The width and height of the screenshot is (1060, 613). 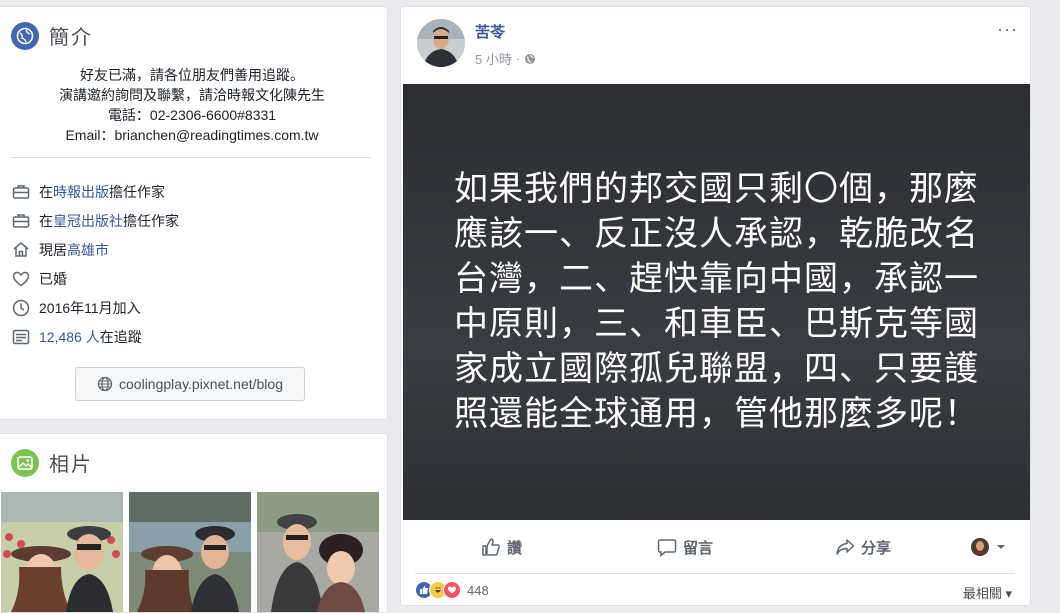 I want to click on reaction-count: 448, so click(x=478, y=590).